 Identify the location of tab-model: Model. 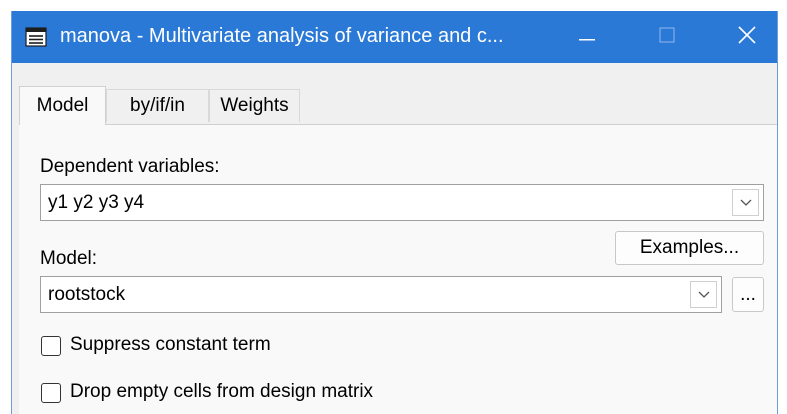
(62, 105).